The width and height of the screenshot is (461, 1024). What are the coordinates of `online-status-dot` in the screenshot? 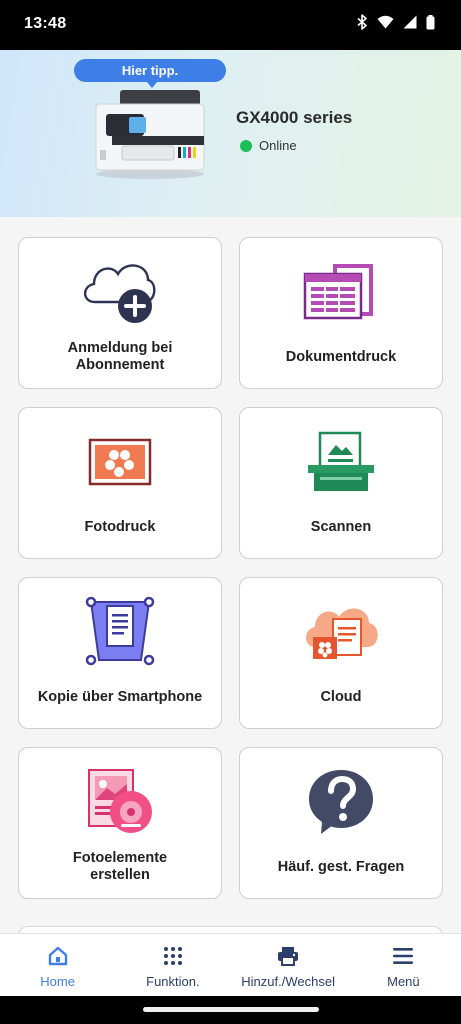 It's located at (246, 145).